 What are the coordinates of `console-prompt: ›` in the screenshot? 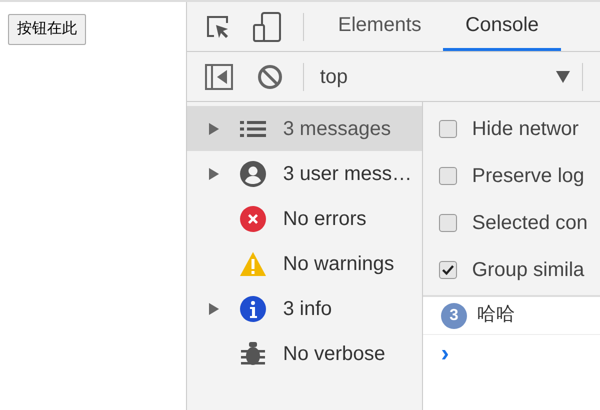 It's located at (445, 354).